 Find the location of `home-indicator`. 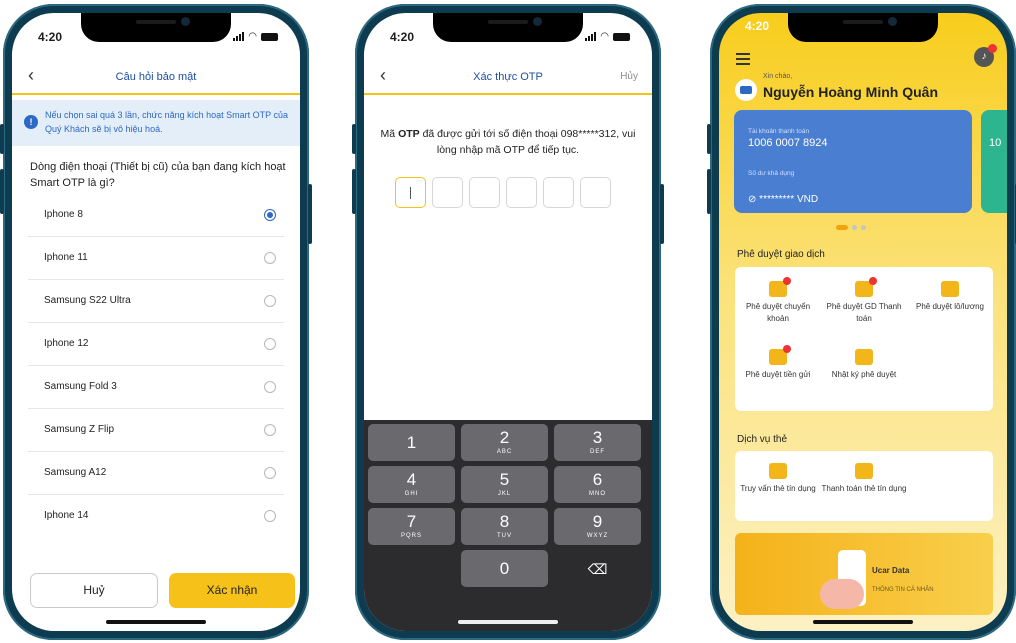

home-indicator is located at coordinates (156, 622).